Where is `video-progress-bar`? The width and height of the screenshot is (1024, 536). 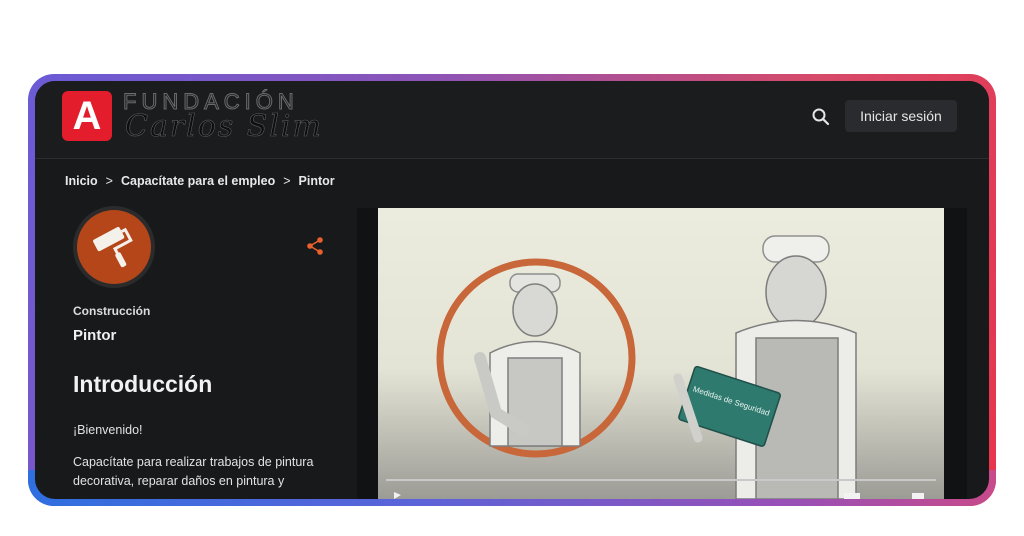
video-progress-bar is located at coordinates (661, 480).